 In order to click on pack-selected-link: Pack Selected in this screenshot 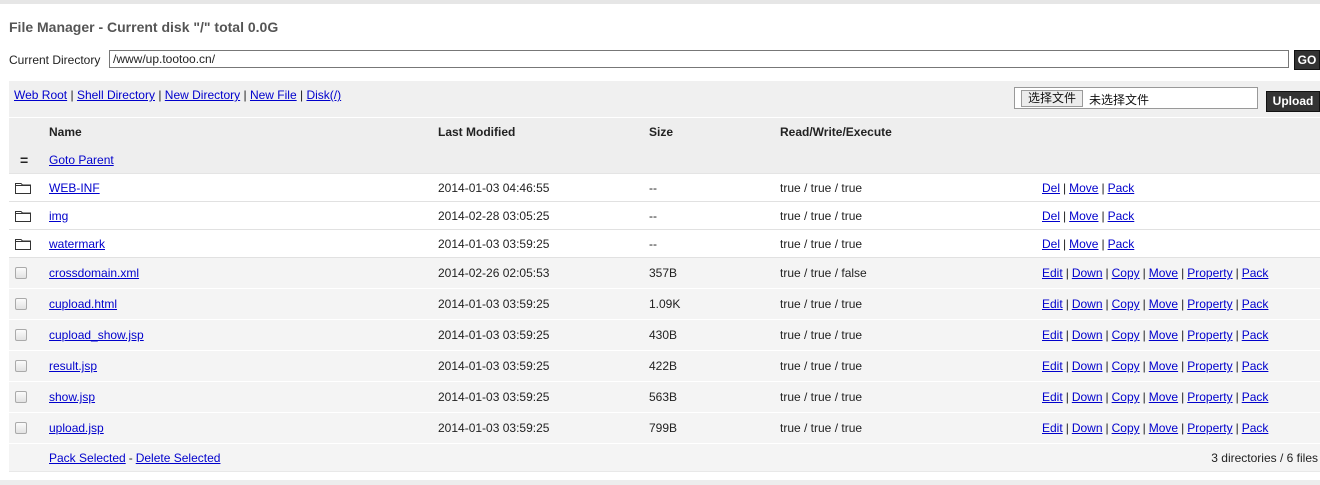, I will do `click(87, 458)`.